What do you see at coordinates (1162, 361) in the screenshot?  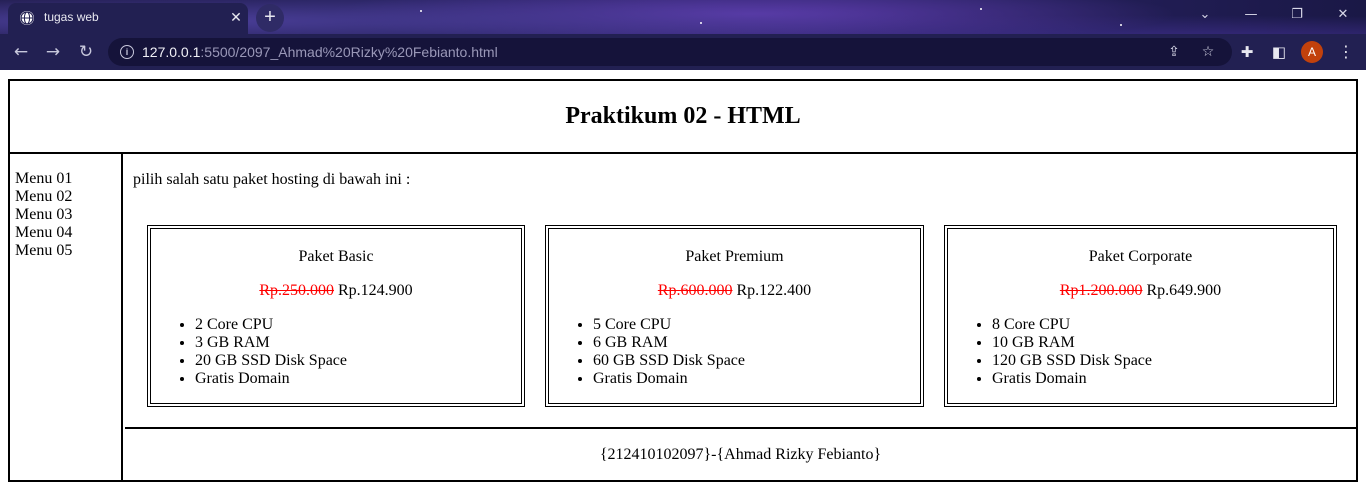 I see `feature-item: 120 GB SSD Disk Space` at bounding box center [1162, 361].